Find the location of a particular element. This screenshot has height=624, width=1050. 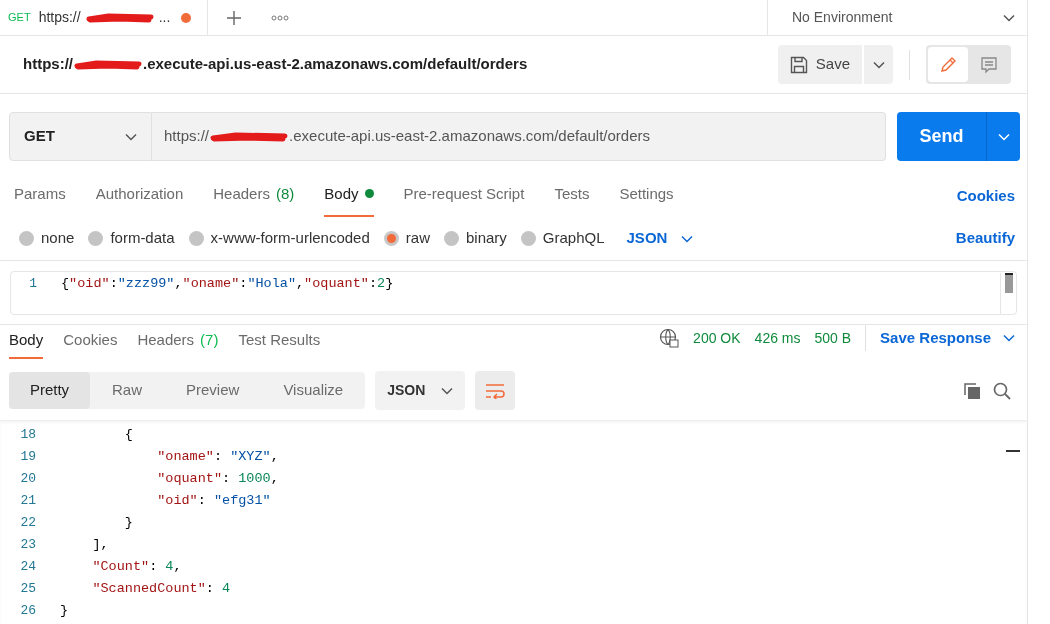

radio-option: GraphQL is located at coordinates (562, 238).